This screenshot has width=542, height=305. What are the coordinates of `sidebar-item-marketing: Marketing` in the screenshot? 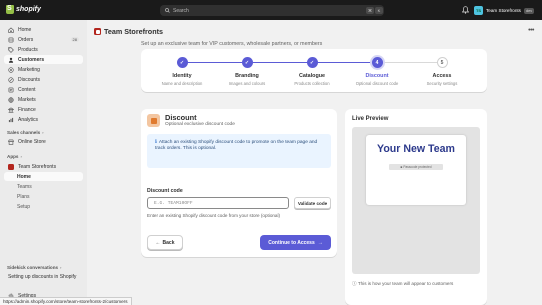 It's located at (43, 69).